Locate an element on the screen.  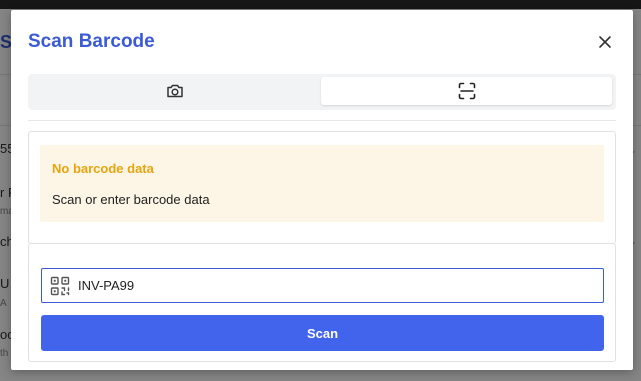
barcode-input-wrapper is located at coordinates (322, 285).